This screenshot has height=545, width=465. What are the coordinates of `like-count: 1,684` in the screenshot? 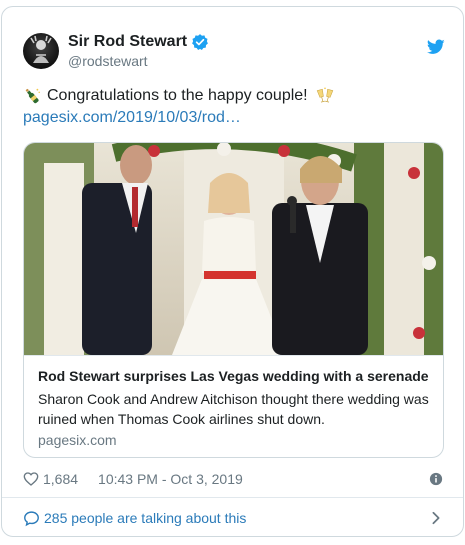 It's located at (60, 479).